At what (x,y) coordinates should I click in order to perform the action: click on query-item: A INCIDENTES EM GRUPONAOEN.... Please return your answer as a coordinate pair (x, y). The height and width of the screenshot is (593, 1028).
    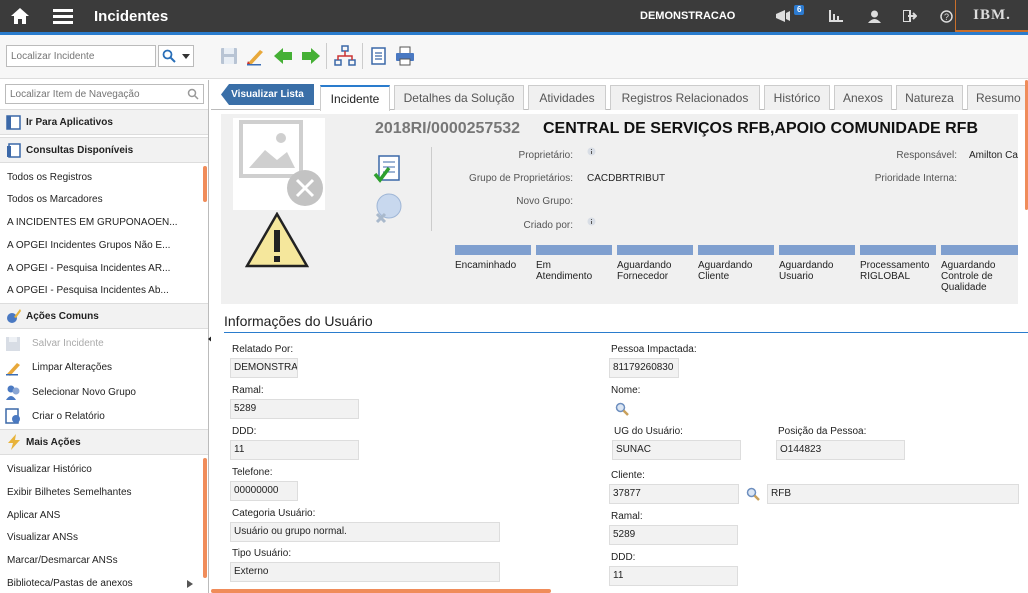
    Looking at the image, I should click on (92, 222).